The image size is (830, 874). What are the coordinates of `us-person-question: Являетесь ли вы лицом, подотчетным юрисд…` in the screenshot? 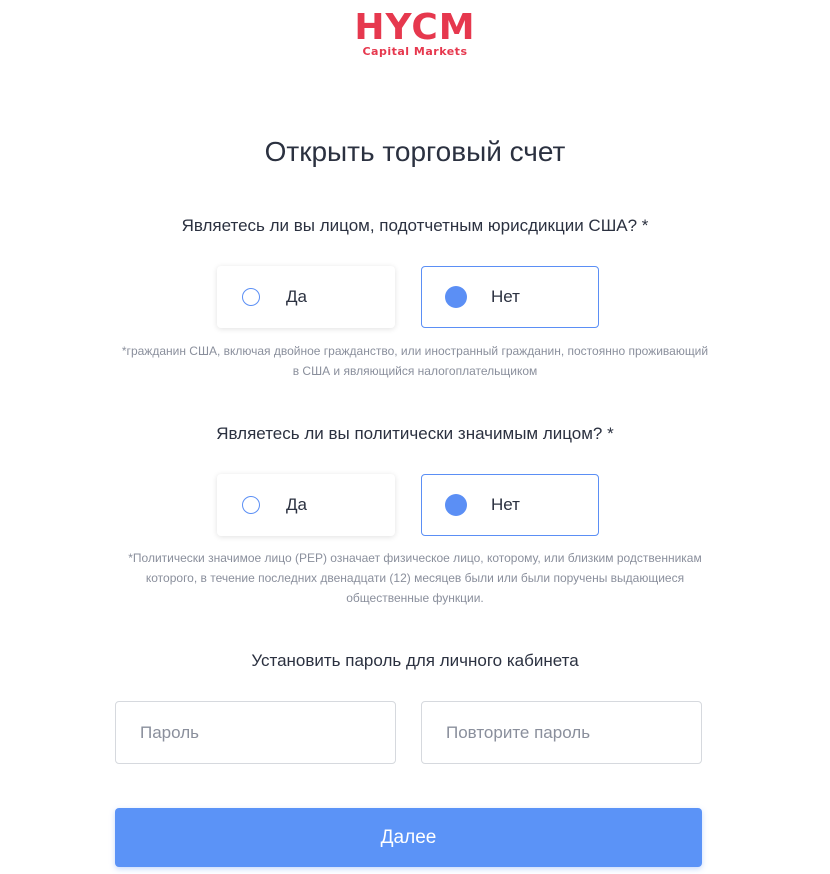 It's located at (415, 225).